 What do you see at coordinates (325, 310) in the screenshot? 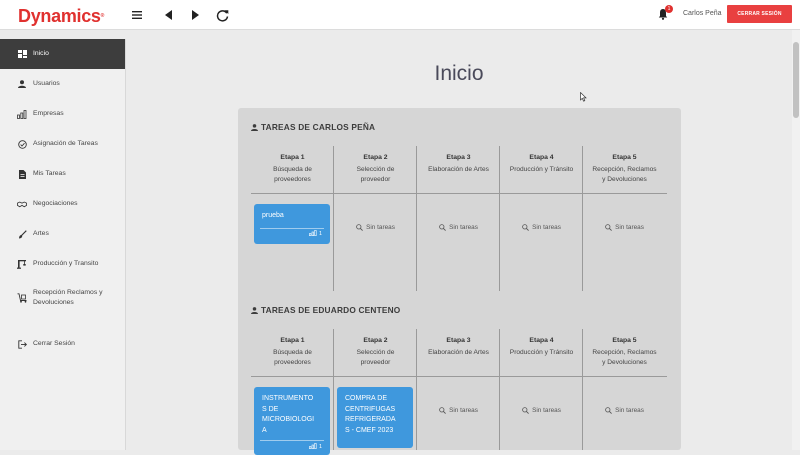
I see `section-title-eduardo: TAREAS DE EDUARDO CENTENO` at bounding box center [325, 310].